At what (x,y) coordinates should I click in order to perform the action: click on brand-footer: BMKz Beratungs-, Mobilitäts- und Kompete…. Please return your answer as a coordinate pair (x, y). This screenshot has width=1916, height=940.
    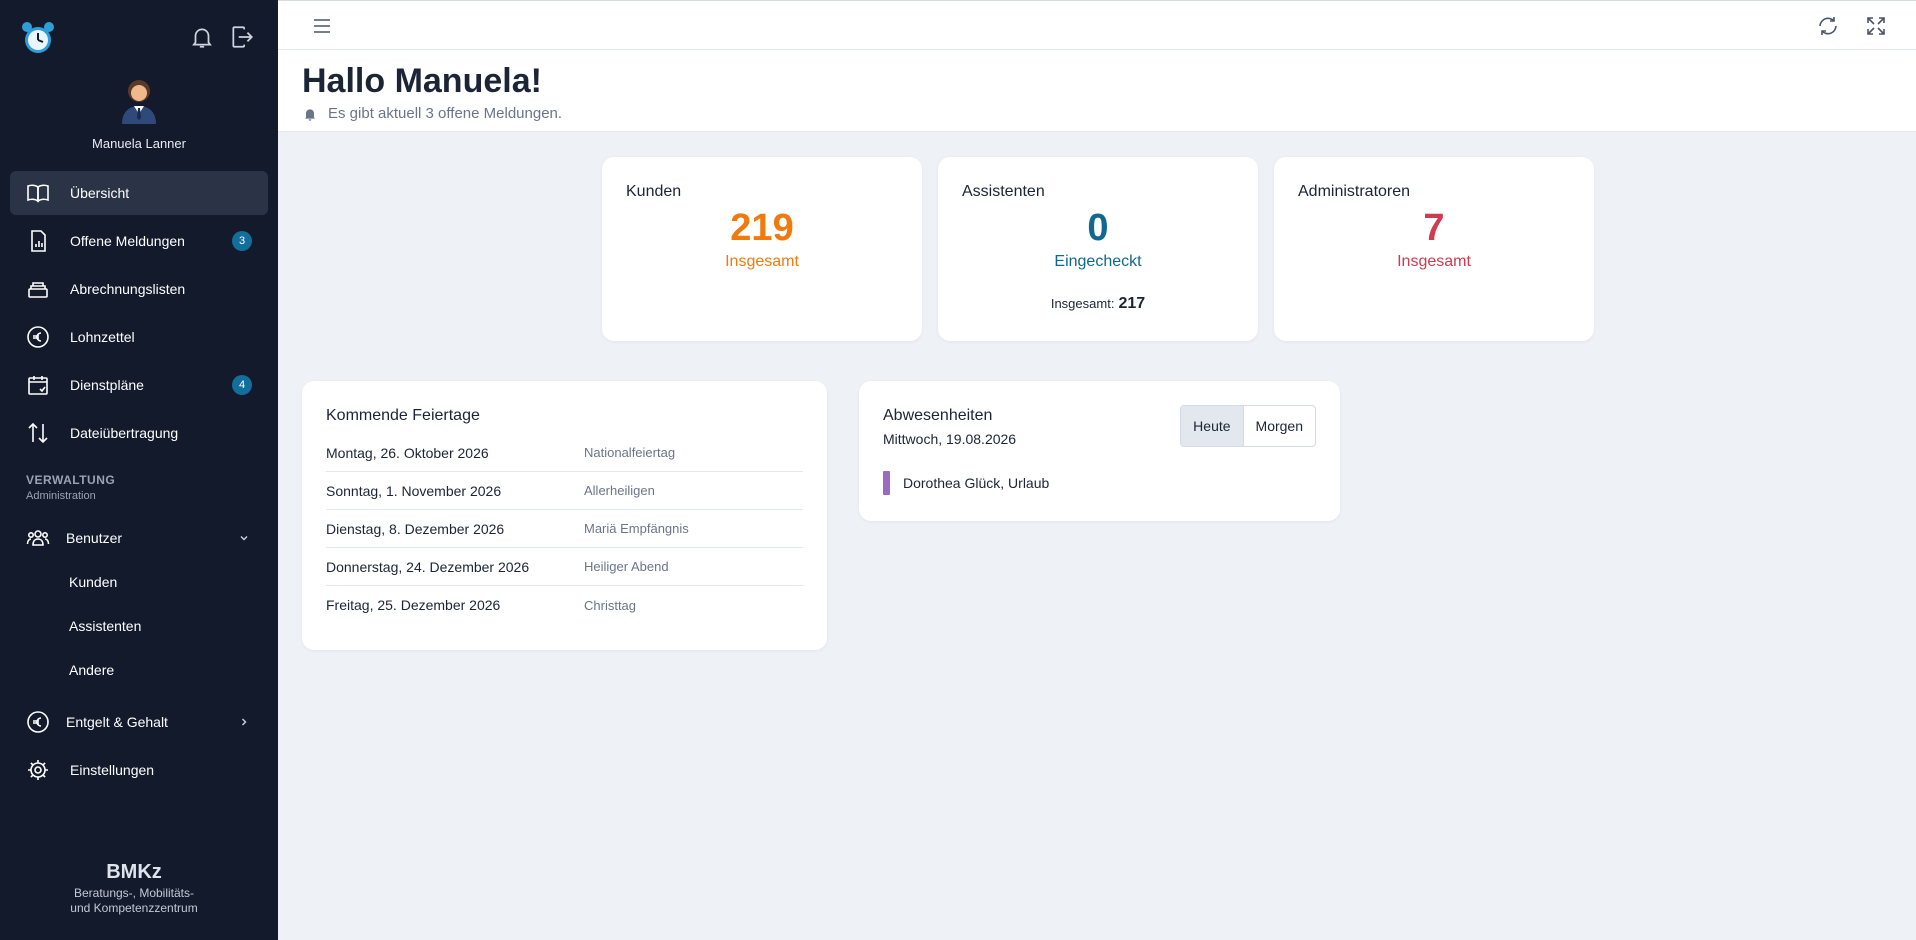
    Looking at the image, I should click on (134, 888).